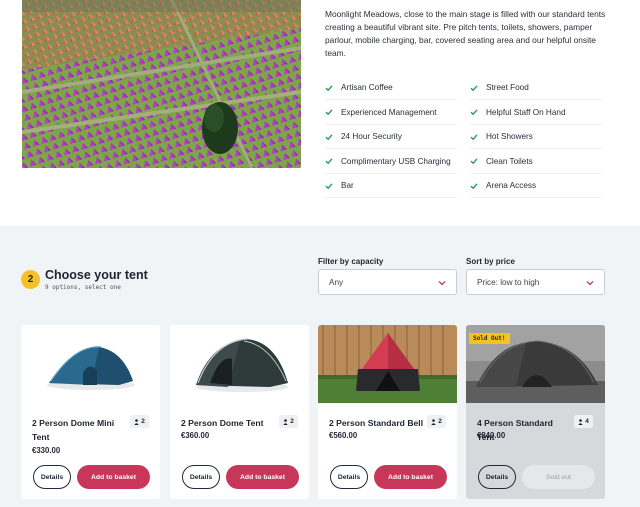 Image resolution: width=640 pixels, height=507 pixels. What do you see at coordinates (46, 450) in the screenshot?
I see `tent-price: €330.00` at bounding box center [46, 450].